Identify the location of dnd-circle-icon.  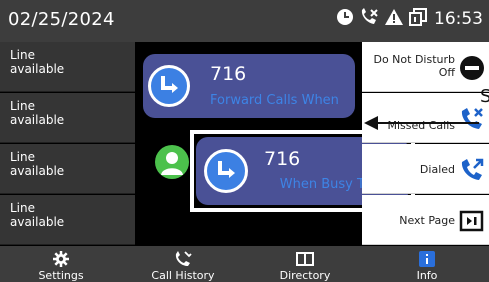
(345, 19).